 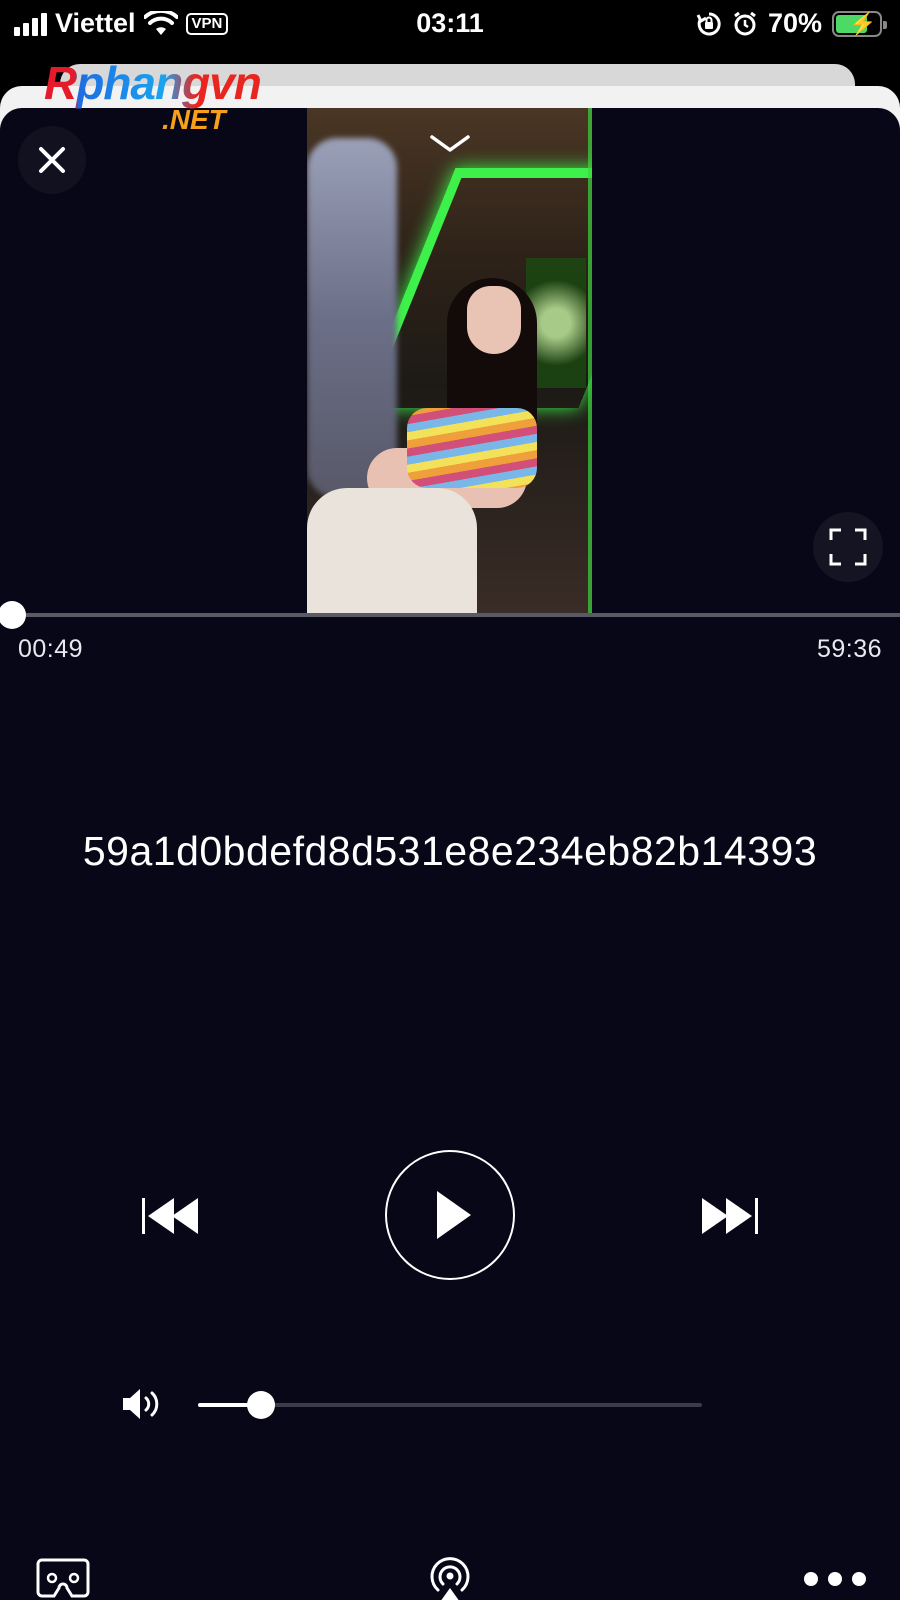 I want to click on more-button, so click(x=835, y=1579).